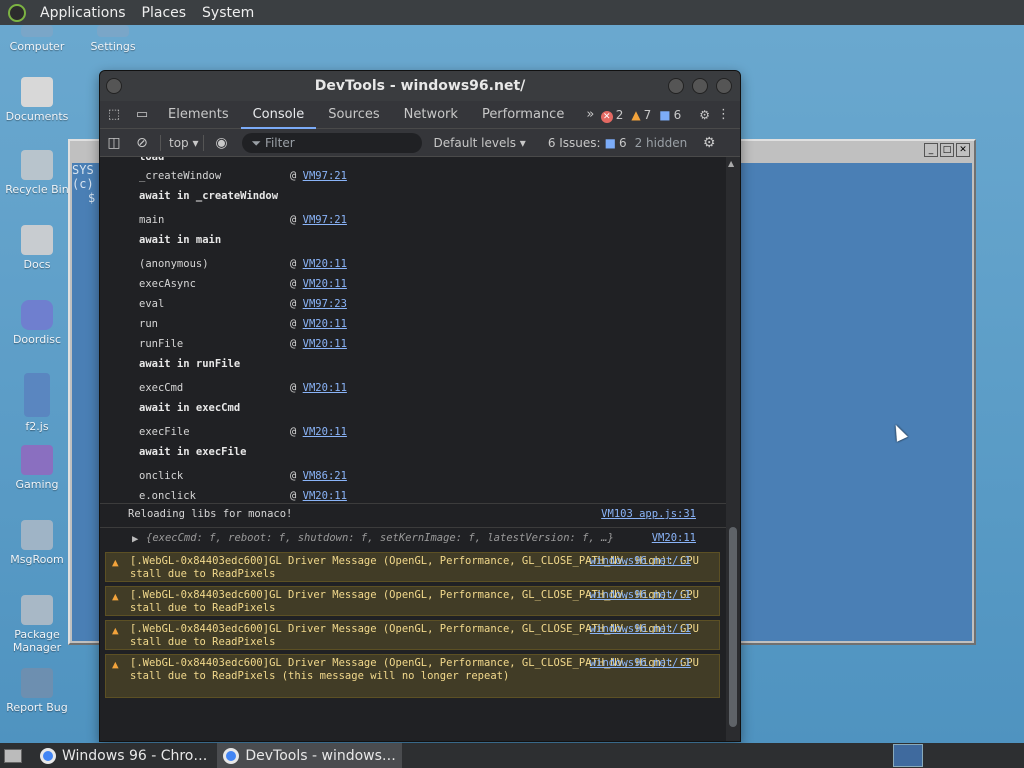  What do you see at coordinates (13, 755) in the screenshot?
I see `show-desktop-icon` at bounding box center [13, 755].